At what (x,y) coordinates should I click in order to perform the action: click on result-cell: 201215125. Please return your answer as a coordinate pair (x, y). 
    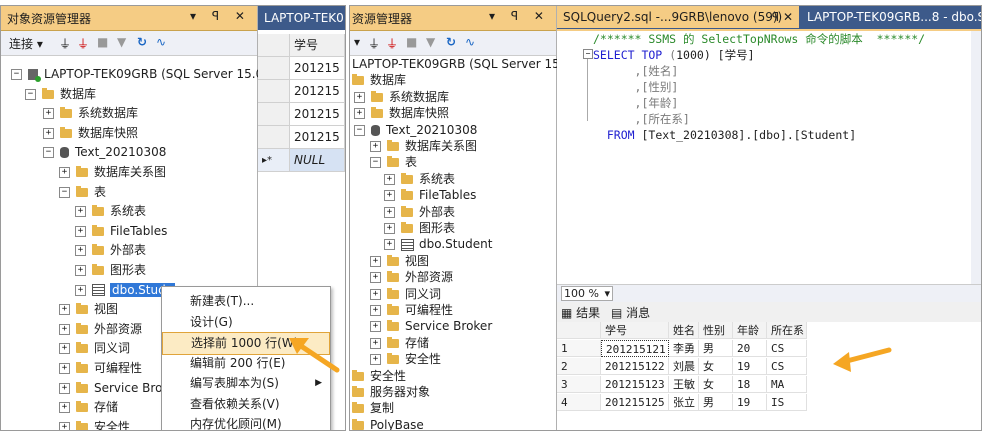
    Looking at the image, I should click on (635, 402).